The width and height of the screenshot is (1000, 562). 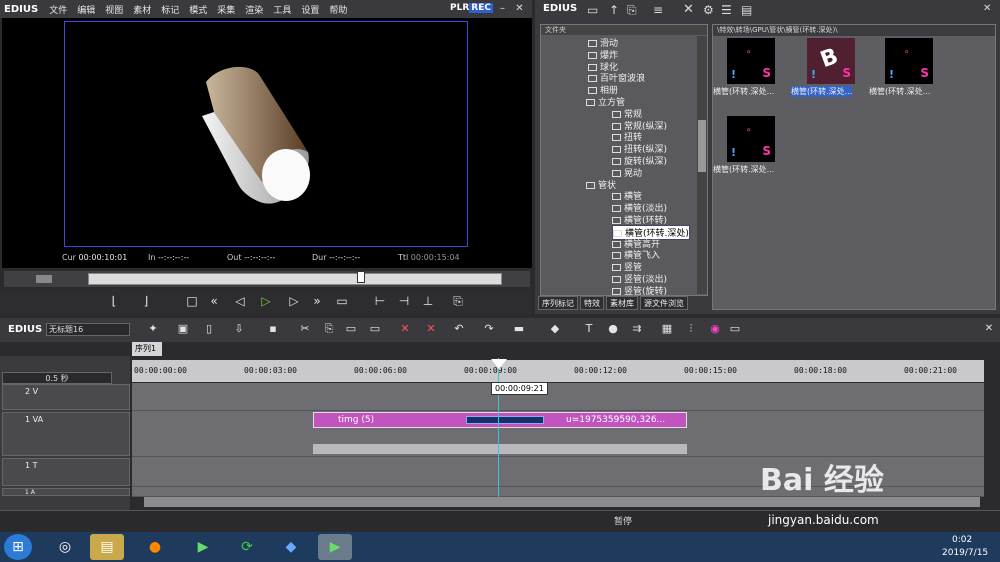 What do you see at coordinates (273, 329) in the screenshot?
I see `save-icon: ▪` at bounding box center [273, 329].